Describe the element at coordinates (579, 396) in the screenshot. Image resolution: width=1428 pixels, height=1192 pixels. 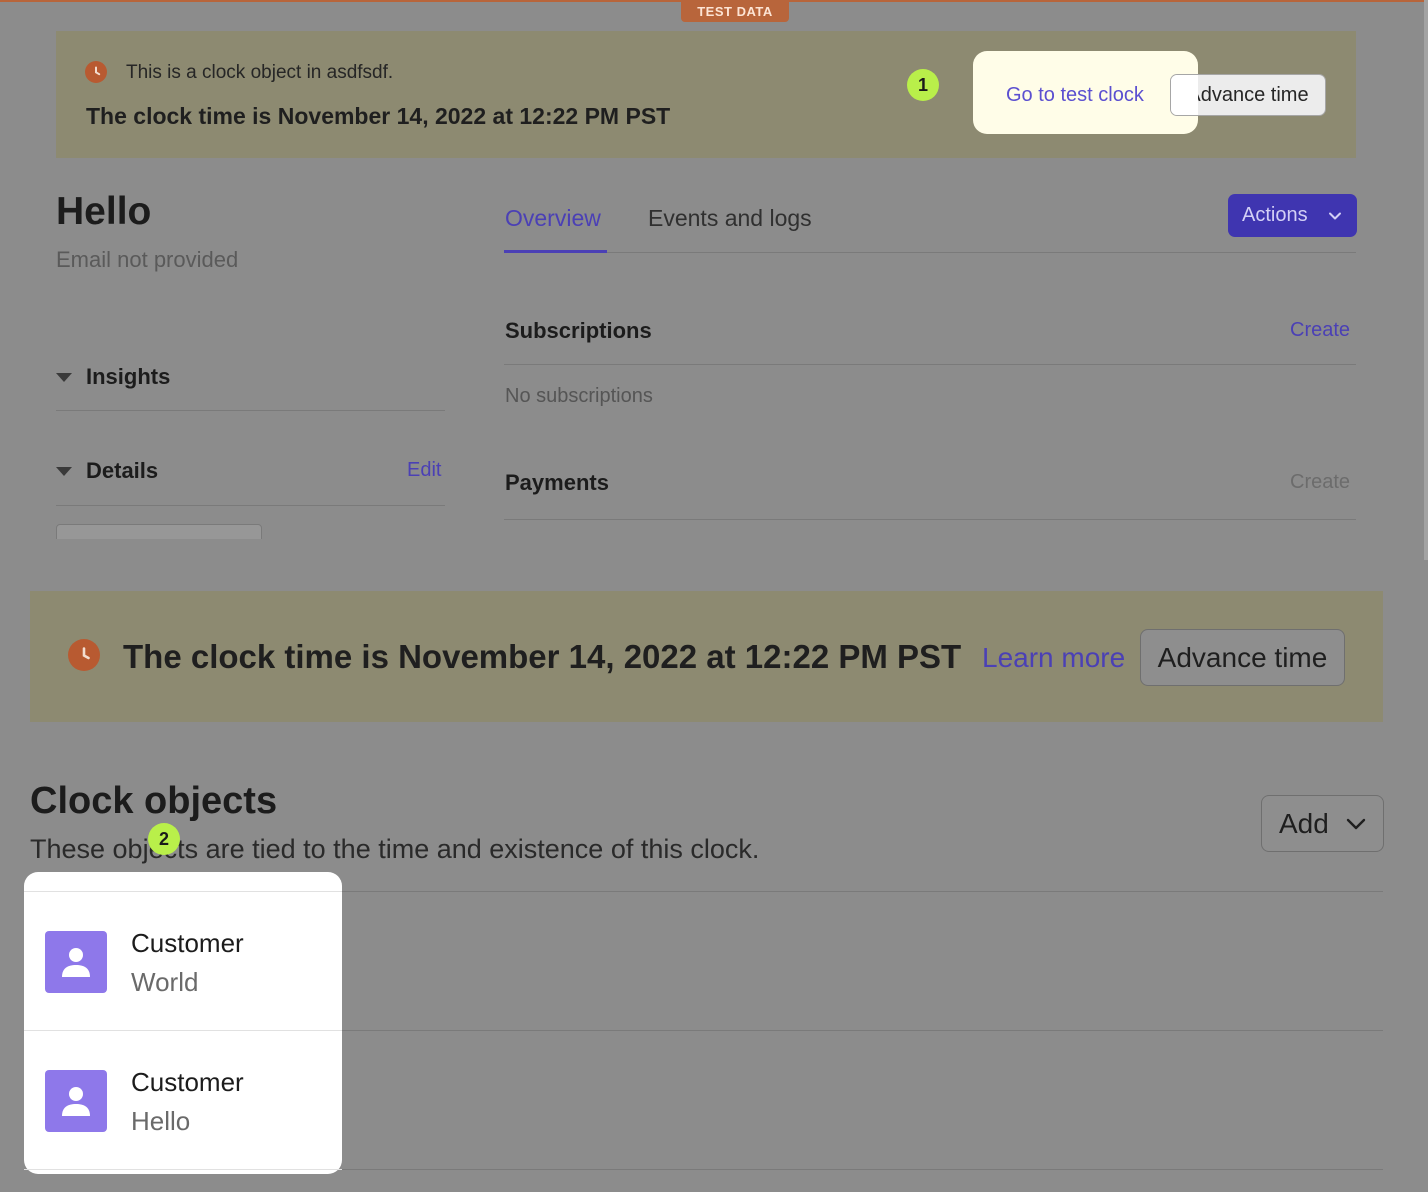
I see `subscriptions-empty-text: No subscriptions` at that location.